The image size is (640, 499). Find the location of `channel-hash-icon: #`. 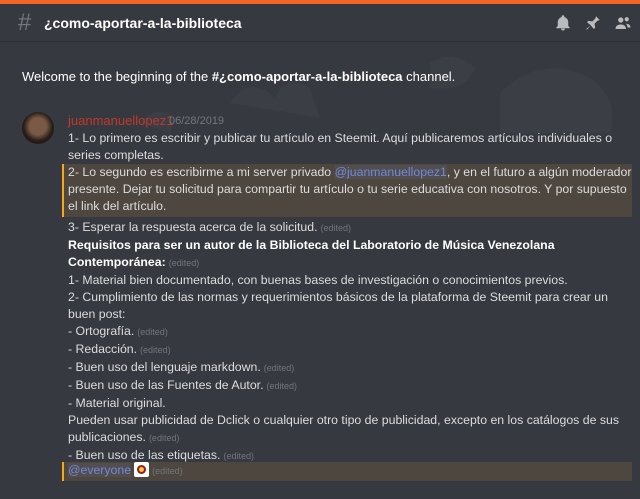

channel-hash-icon: # is located at coordinates (25, 22).